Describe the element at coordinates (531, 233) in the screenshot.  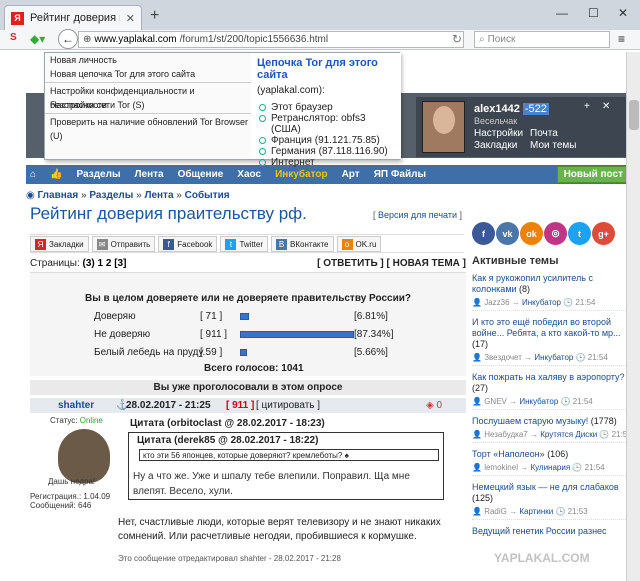
I see `ok-icon: ok` at that location.